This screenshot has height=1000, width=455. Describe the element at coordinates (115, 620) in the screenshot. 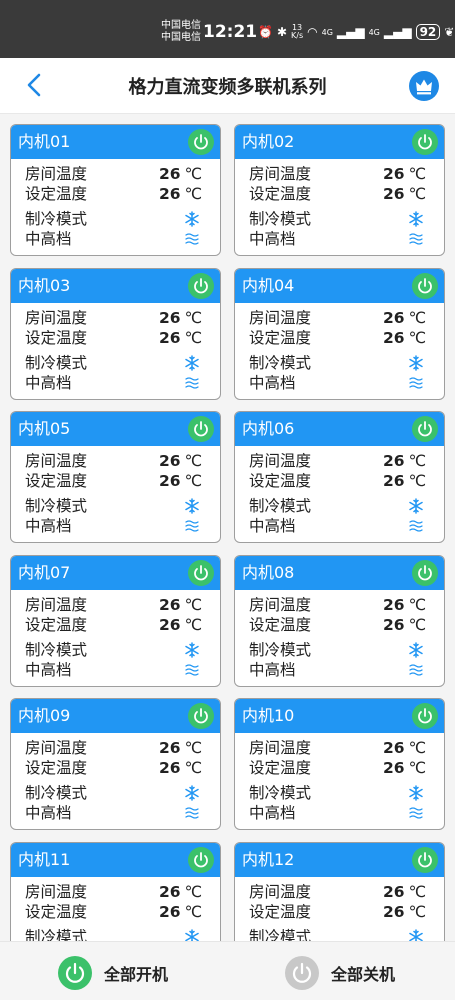

I see `unit-card: 内机07 房间温度 26 ℃ 设定温度 26 ℃ 制冷模式 中高档` at that location.